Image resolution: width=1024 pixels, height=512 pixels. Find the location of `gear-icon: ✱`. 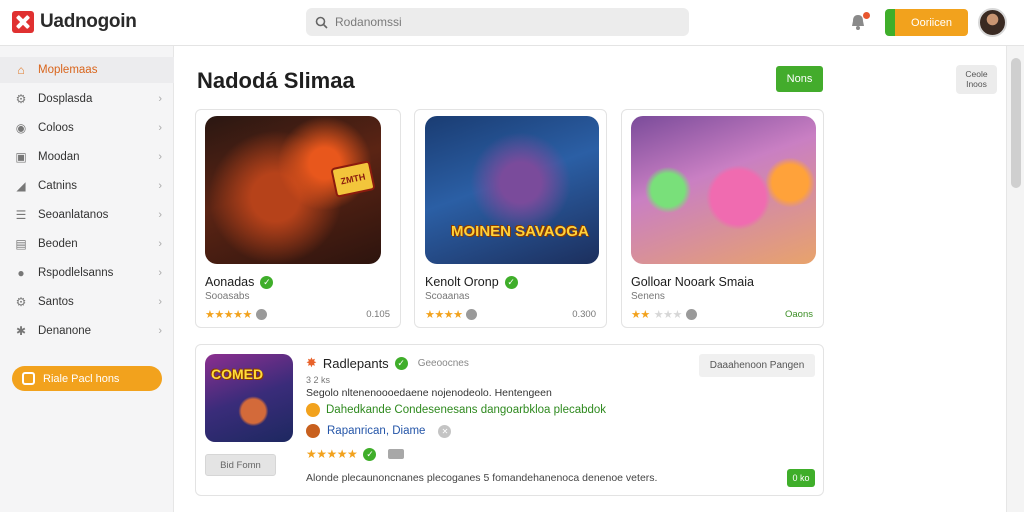

gear-icon: ✱ is located at coordinates (21, 331).